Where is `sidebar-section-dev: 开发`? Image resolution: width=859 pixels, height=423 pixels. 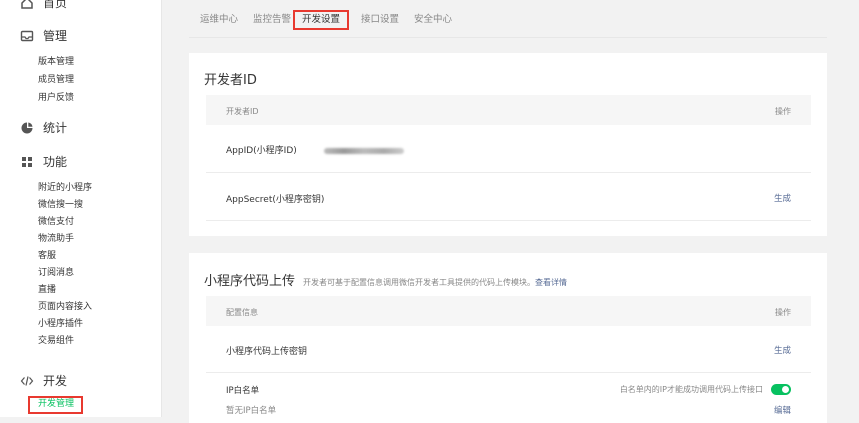
sidebar-section-dev: 开发 is located at coordinates (43, 380).